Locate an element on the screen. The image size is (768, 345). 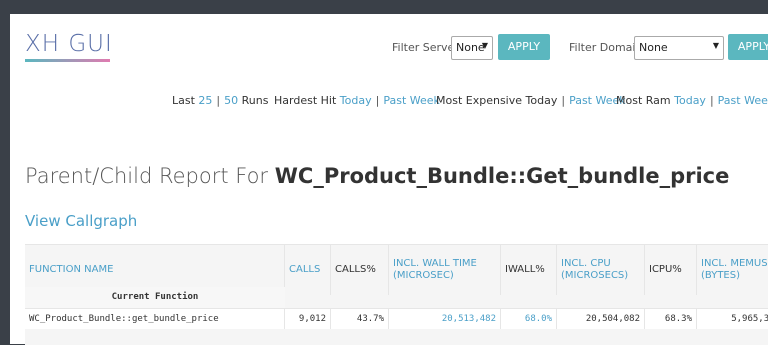
nav-last-label: Last is located at coordinates (183, 100).